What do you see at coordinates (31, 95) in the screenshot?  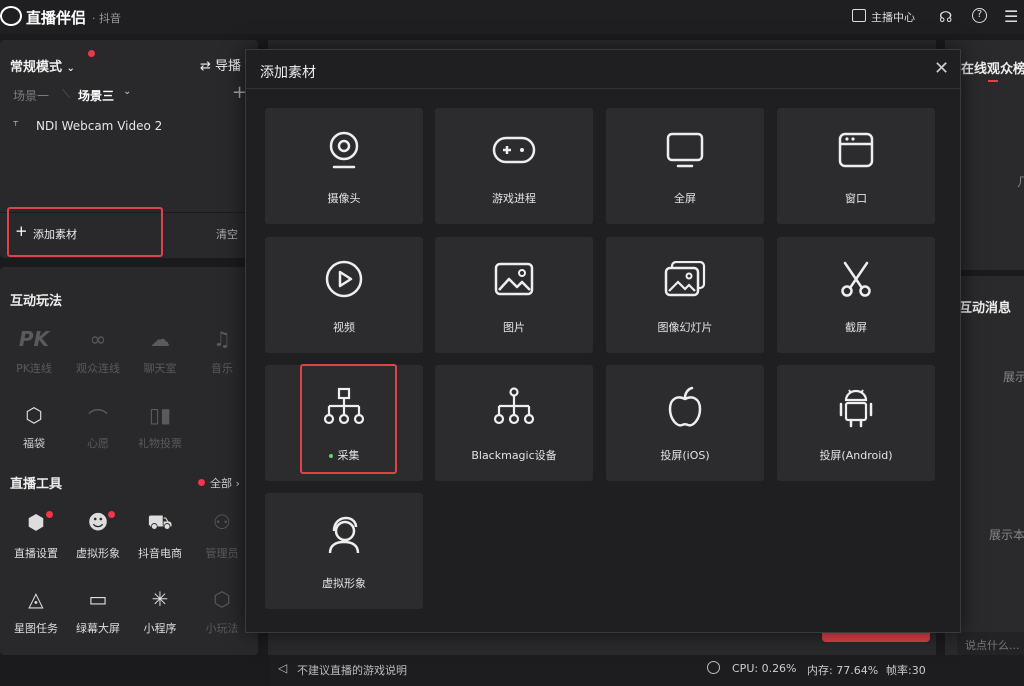 I see `scene-tab-1: 场景一` at bounding box center [31, 95].